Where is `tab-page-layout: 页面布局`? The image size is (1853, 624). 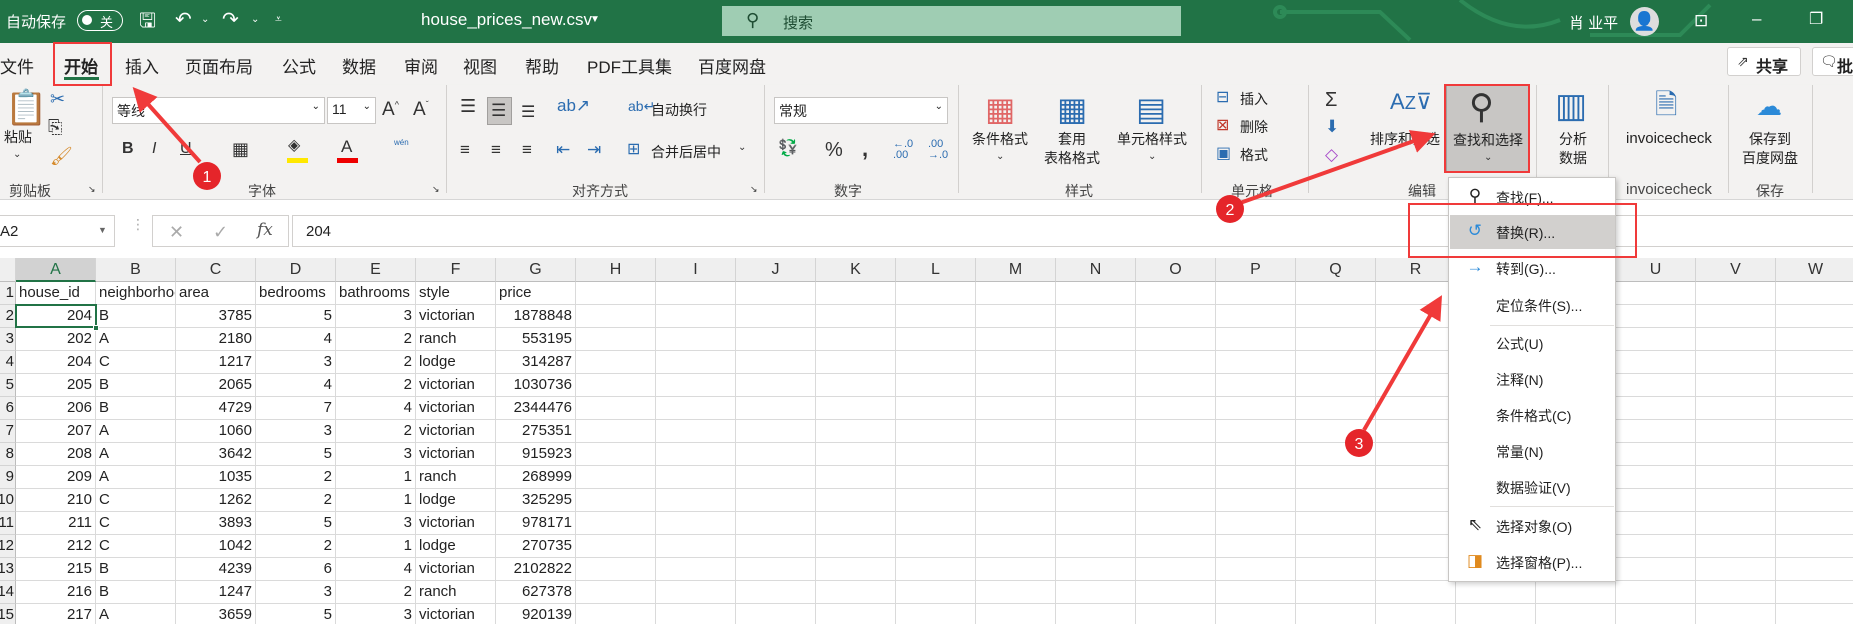 tab-page-layout: 页面布局 is located at coordinates (219, 65).